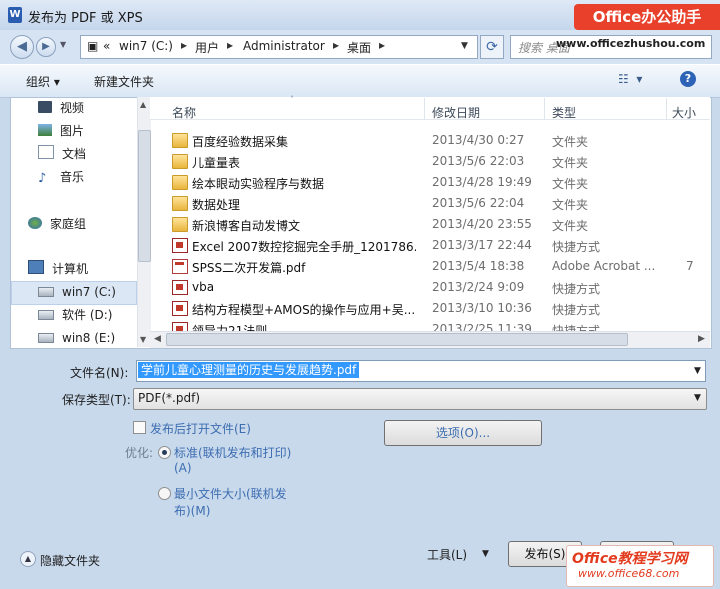 The image size is (720, 589). I want to click on optimize-minimum-radio, so click(164, 493).